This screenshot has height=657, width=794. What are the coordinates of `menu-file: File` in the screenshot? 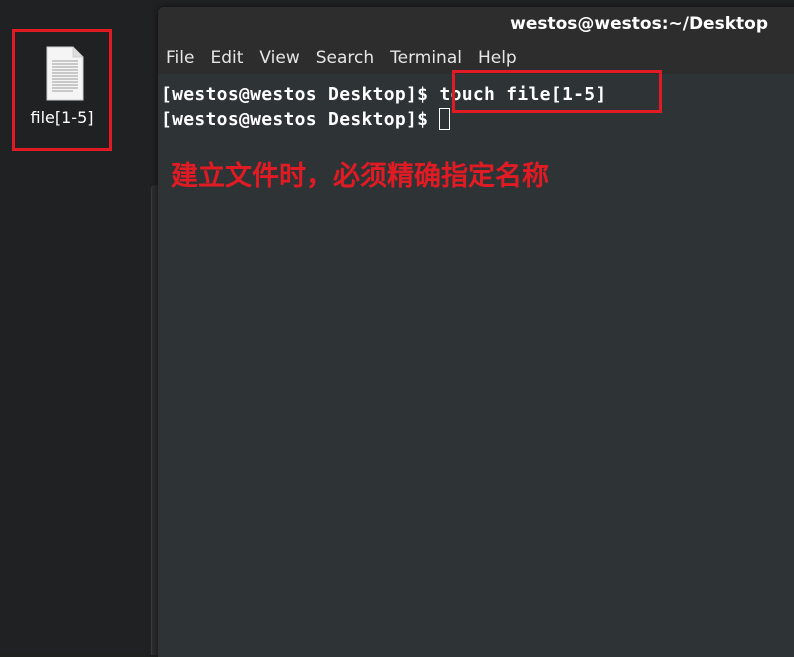 It's located at (180, 55).